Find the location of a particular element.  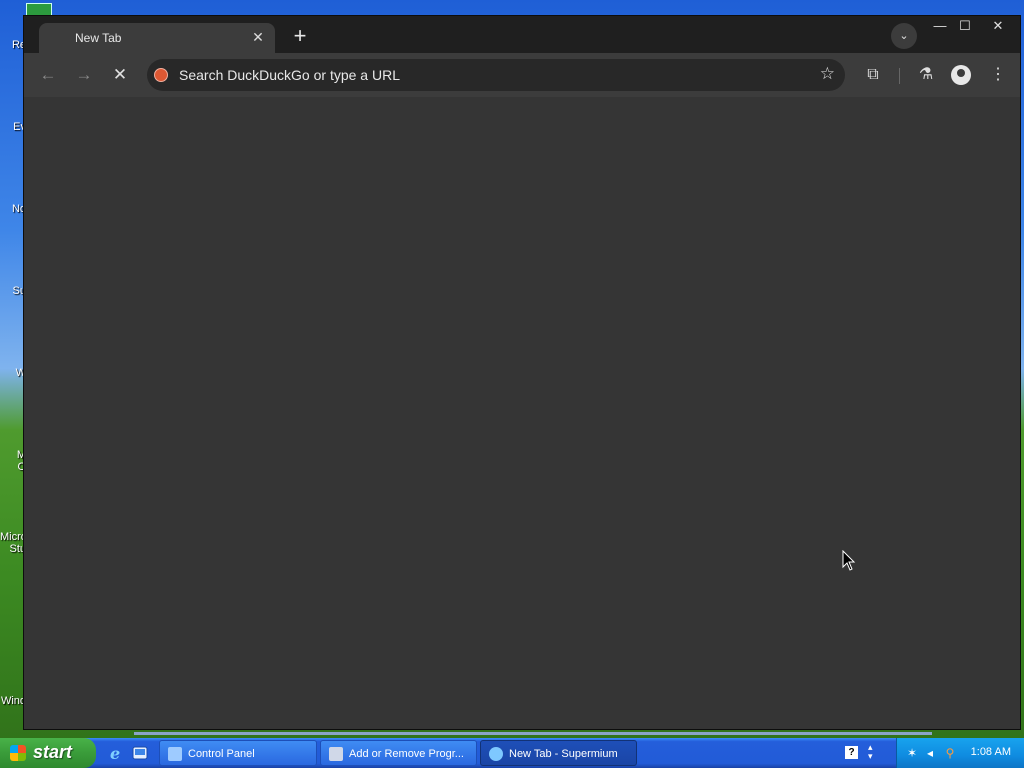

volume-icon: ◂ is located at coordinates (930, 753).